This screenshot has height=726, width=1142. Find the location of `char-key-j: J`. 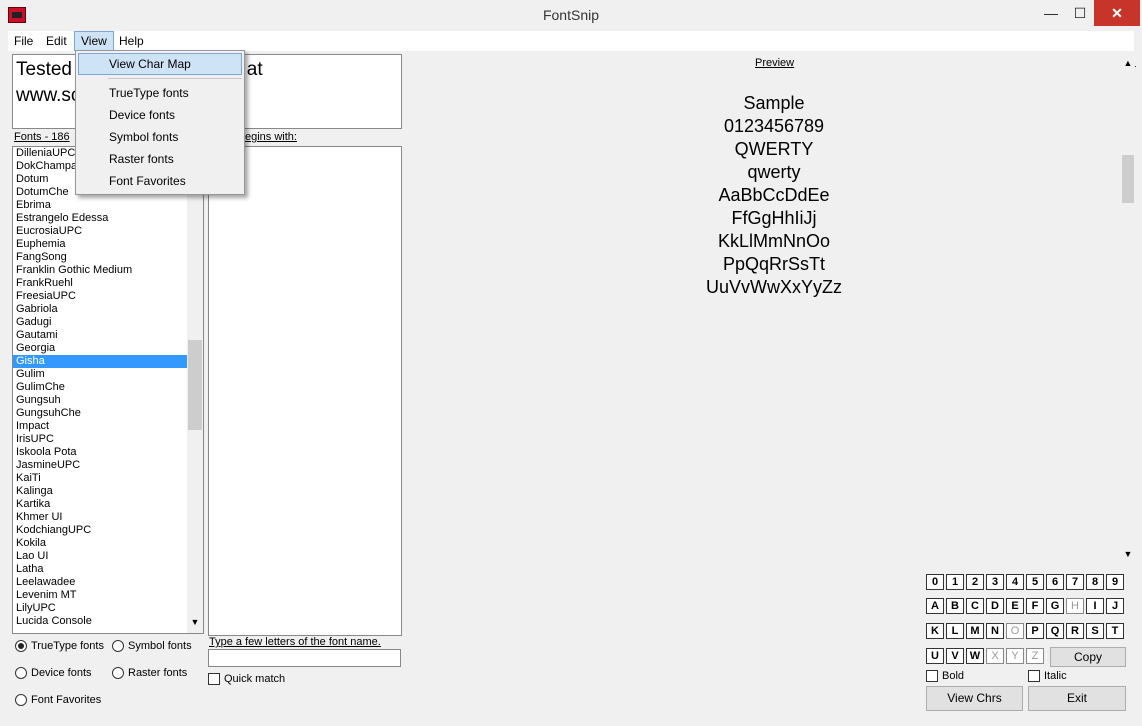

char-key-j: J is located at coordinates (1115, 606).